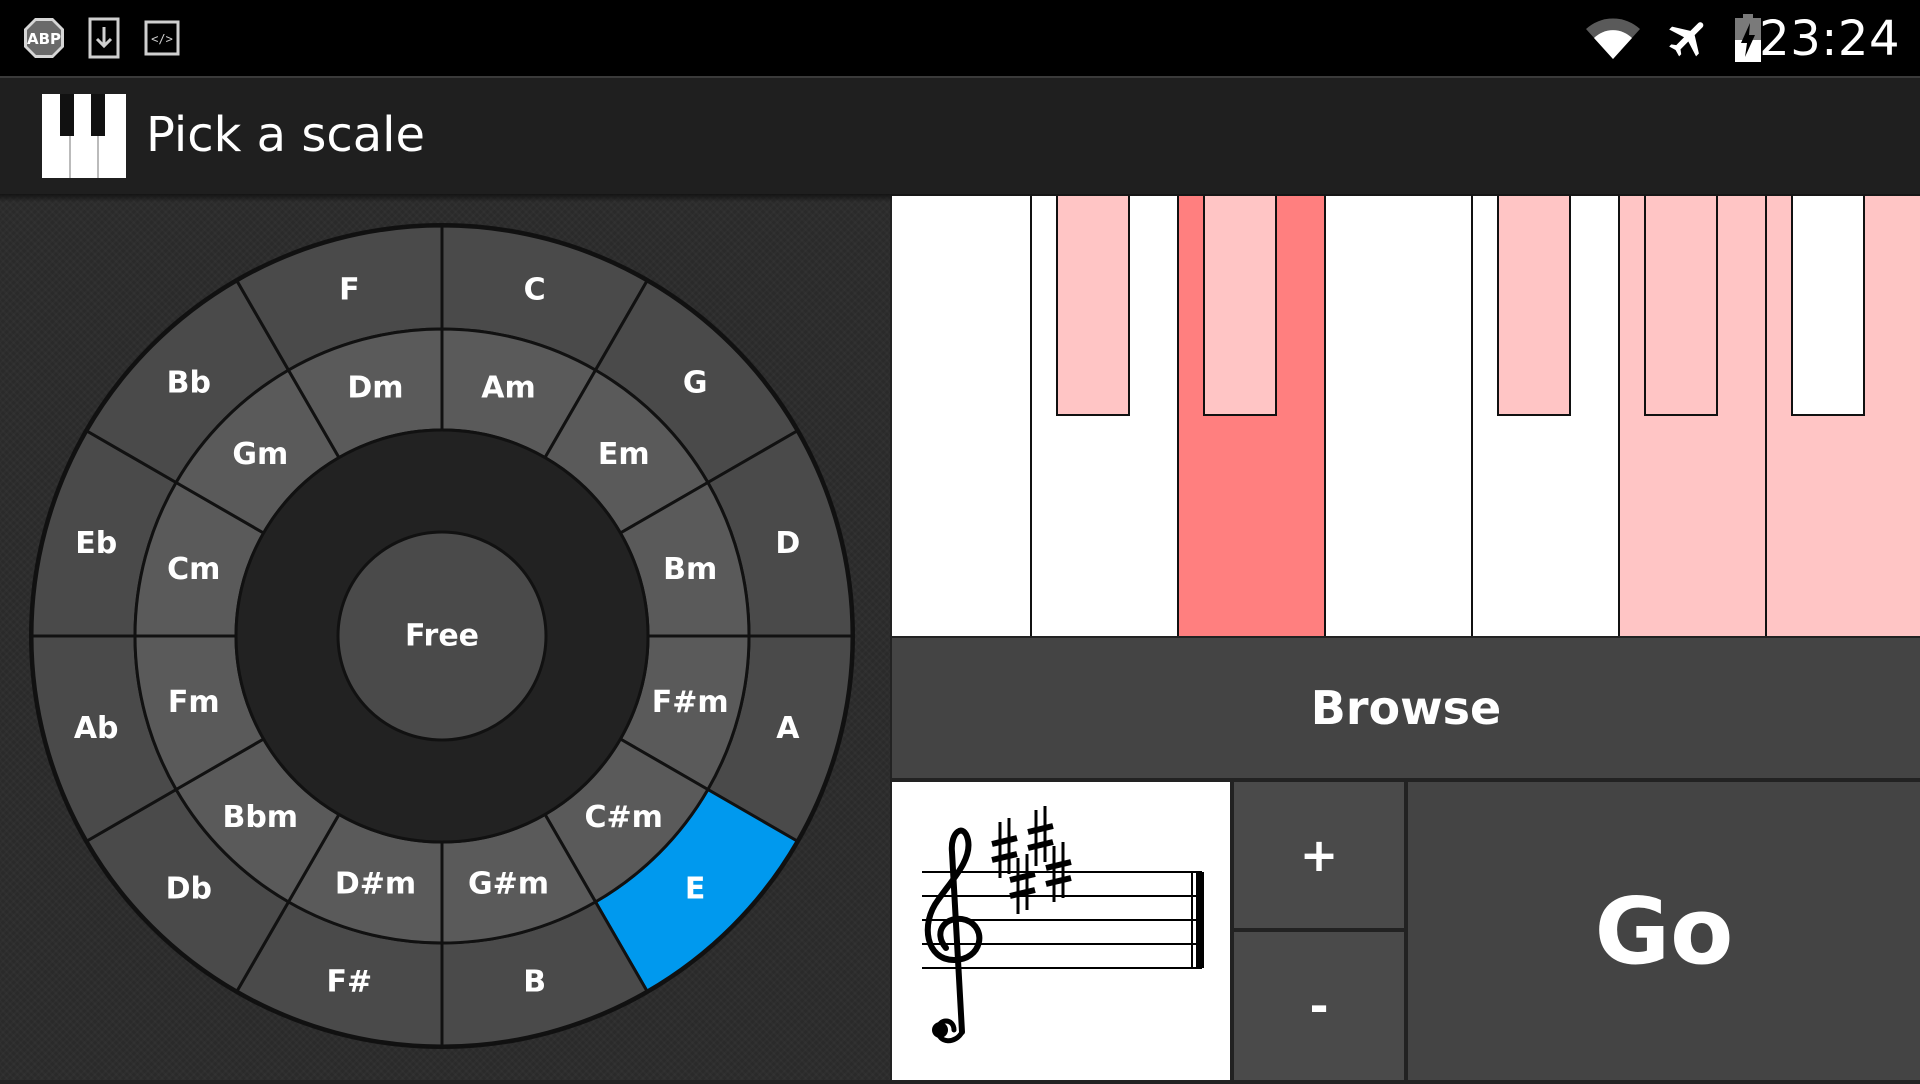 The width and height of the screenshot is (1920, 1084). Describe the element at coordinates (1829, 39) in the screenshot. I see `status-time: 23:24` at that location.